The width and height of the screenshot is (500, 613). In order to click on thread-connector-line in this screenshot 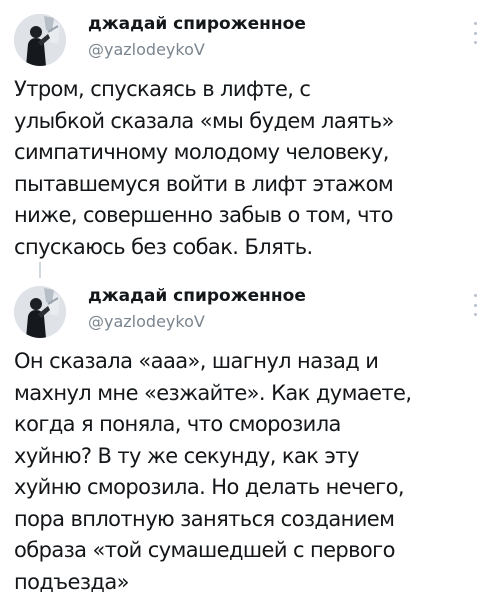, I will do `click(40, 270)`.